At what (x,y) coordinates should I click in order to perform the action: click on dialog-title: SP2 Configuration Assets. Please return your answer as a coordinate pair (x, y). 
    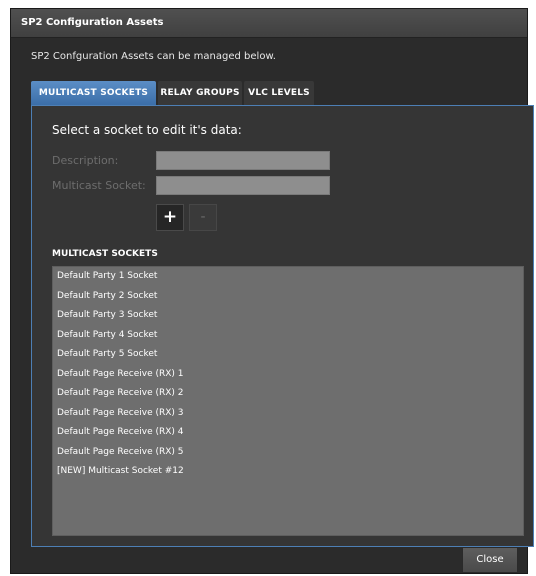
    Looking at the image, I should click on (92, 22).